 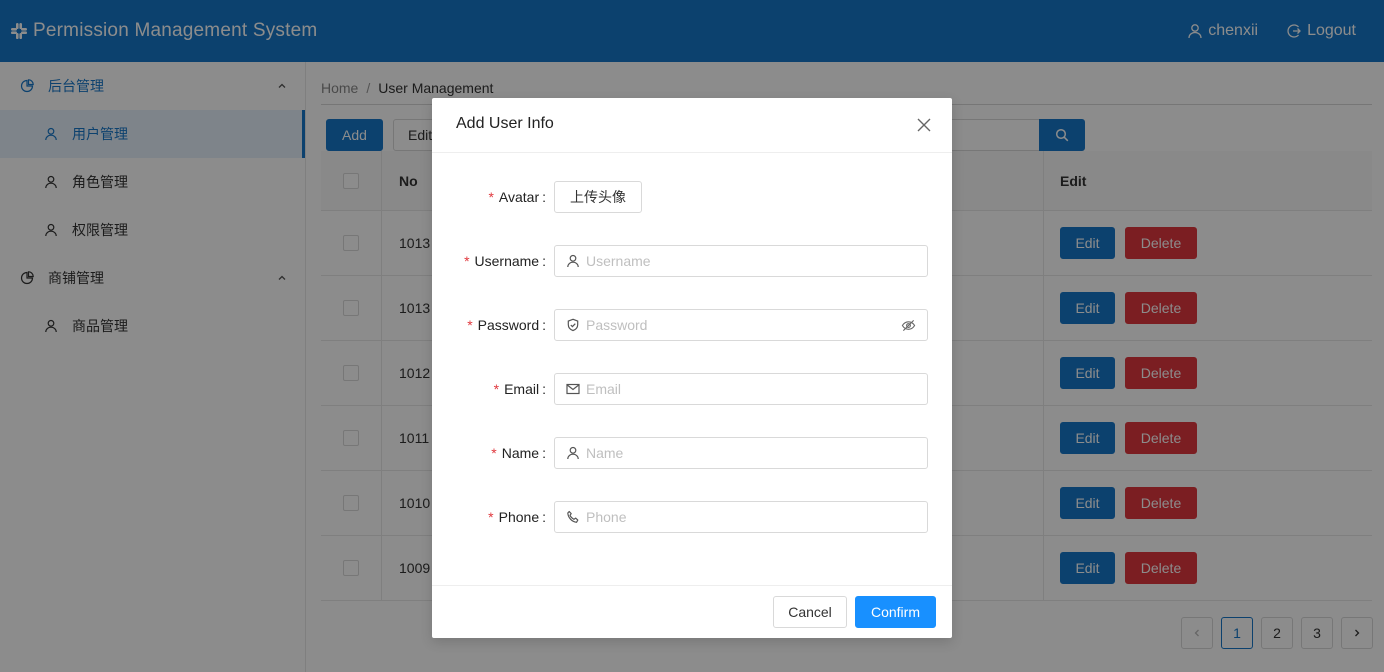 What do you see at coordinates (573, 516) in the screenshot?
I see `phone-icon` at bounding box center [573, 516].